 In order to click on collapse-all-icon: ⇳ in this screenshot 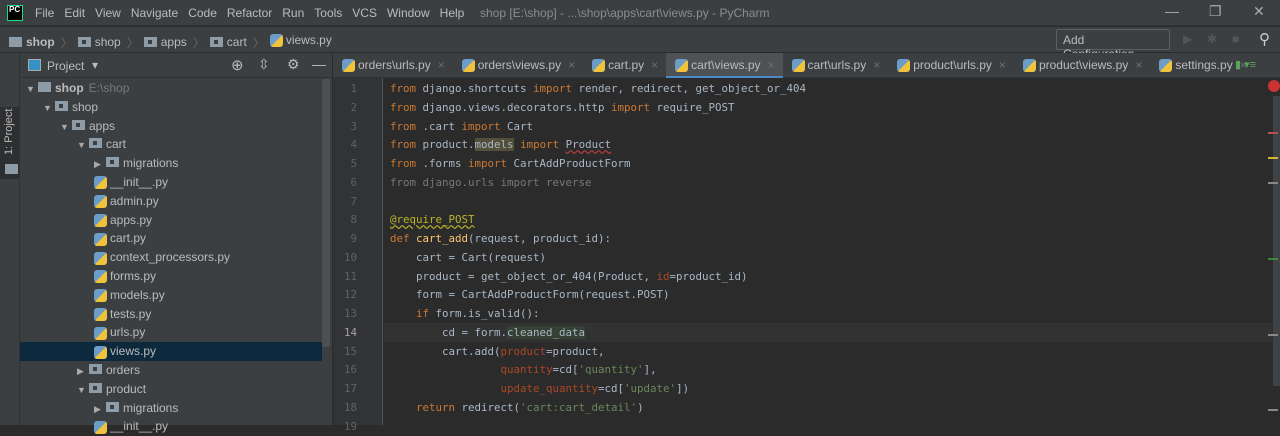, I will do `click(264, 64)`.